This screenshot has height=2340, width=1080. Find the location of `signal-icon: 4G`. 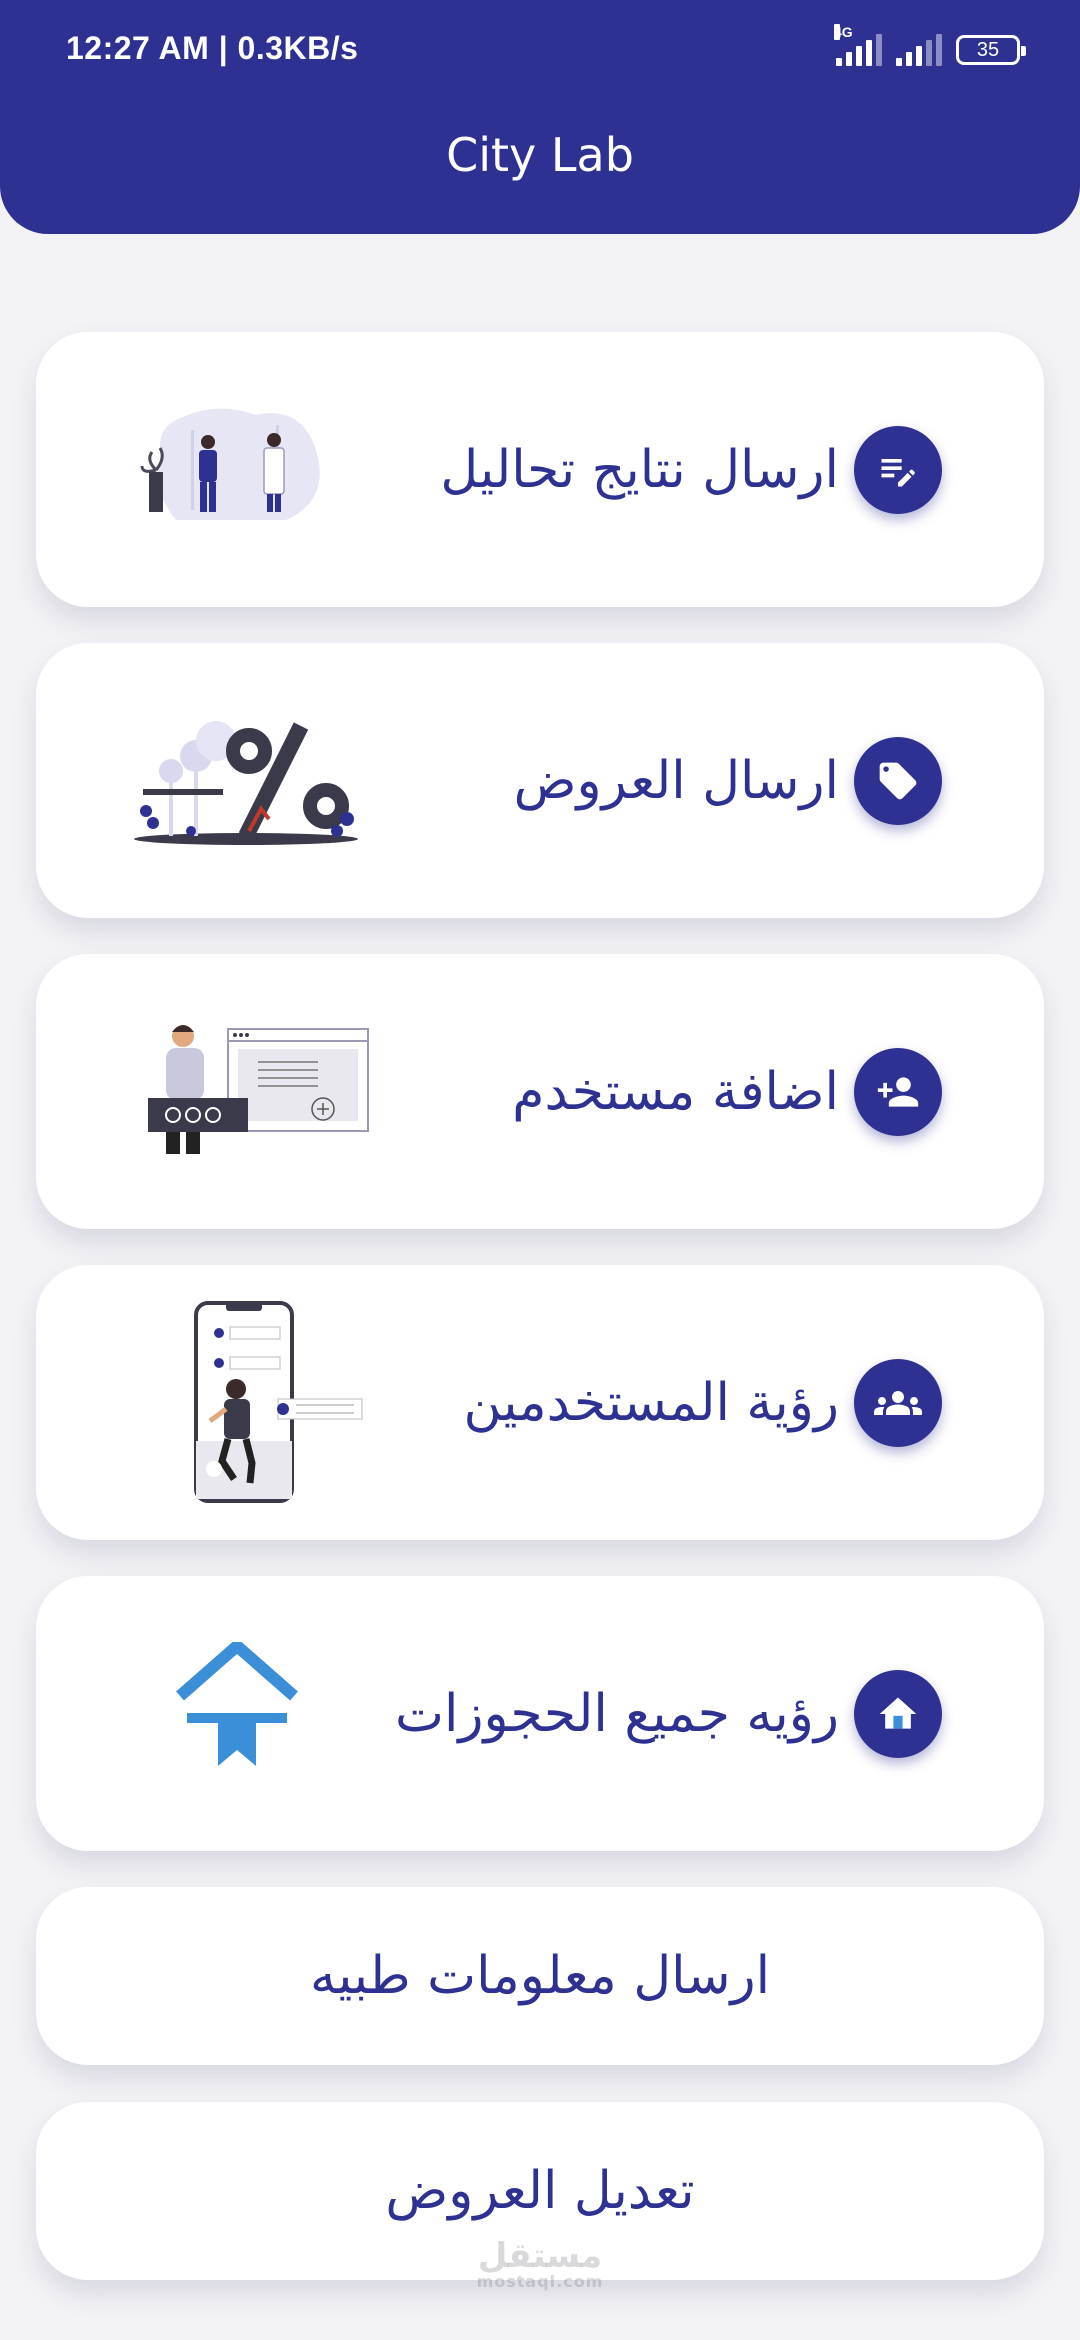

signal-icon: 4G is located at coordinates (858, 45).